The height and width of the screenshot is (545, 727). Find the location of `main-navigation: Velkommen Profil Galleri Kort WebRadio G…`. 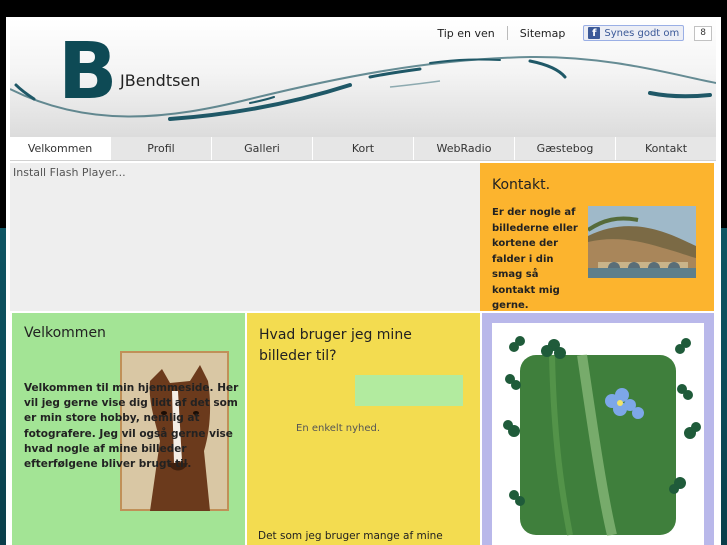

main-navigation: Velkommen Profil Galleri Kort WebRadio G… is located at coordinates (363, 149).